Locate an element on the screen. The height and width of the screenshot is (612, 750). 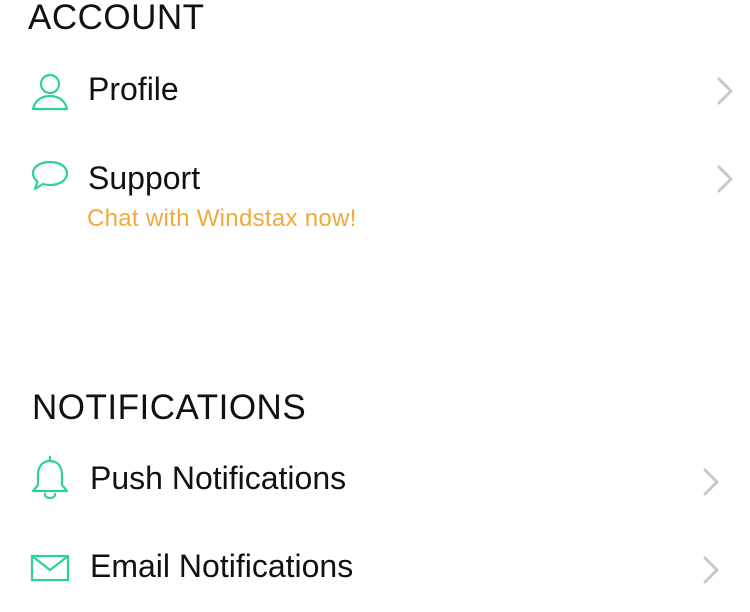
push-notifications-row: Push Notifications is located at coordinates (375, 479).